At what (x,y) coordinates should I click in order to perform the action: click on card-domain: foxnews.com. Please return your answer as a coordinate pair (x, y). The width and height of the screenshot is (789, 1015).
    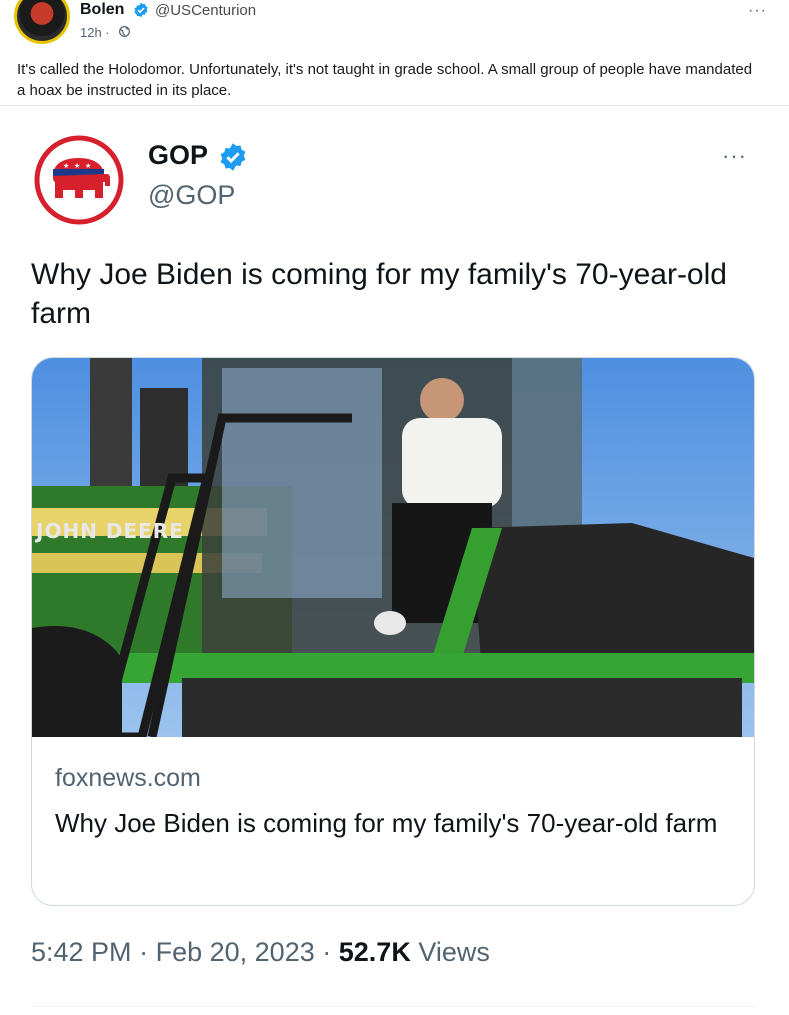
    Looking at the image, I should click on (128, 778).